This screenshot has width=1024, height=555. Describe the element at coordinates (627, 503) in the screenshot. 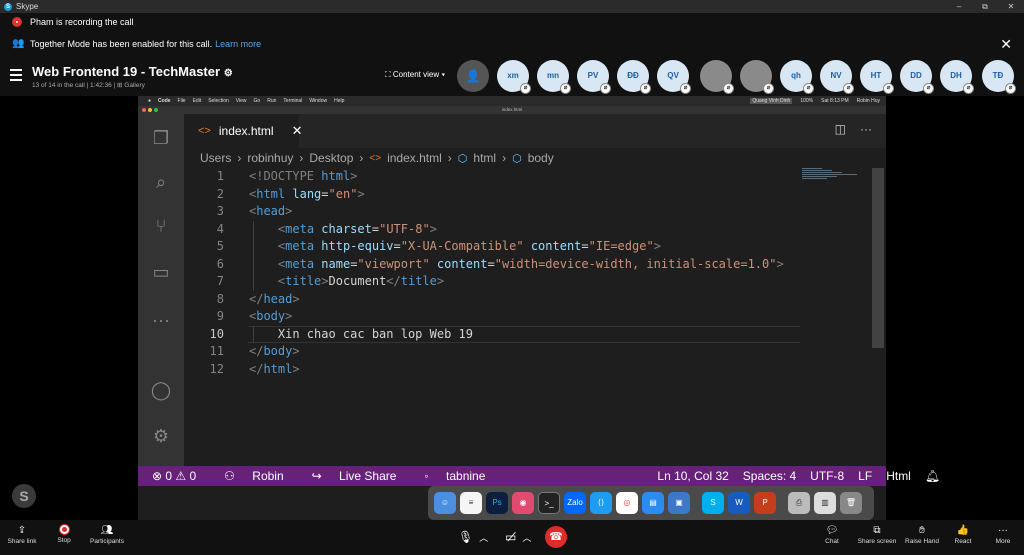

I see `chrome-icon: ◎` at that location.